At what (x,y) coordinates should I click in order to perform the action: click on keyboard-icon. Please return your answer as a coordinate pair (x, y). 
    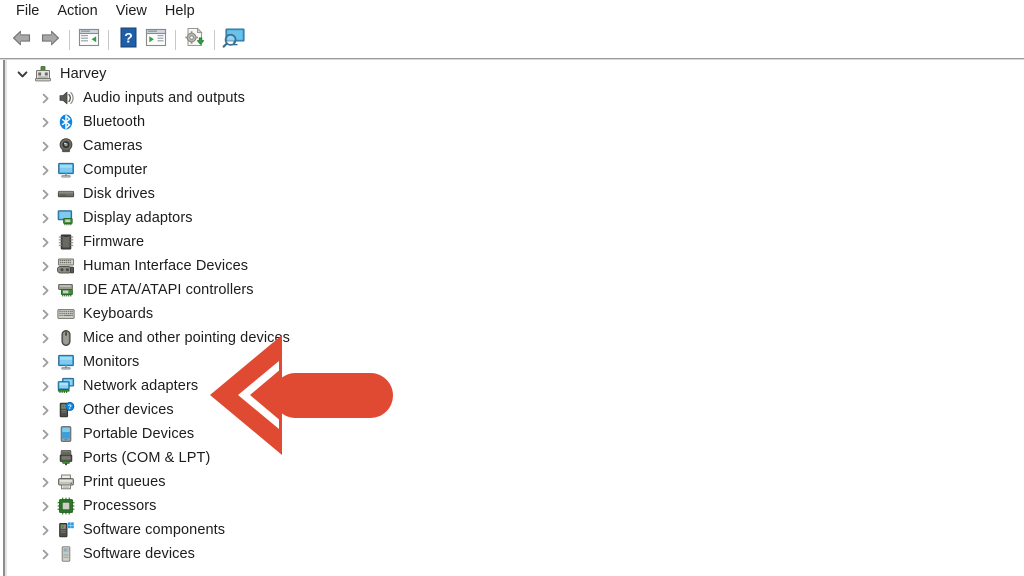
    Looking at the image, I should click on (66, 314).